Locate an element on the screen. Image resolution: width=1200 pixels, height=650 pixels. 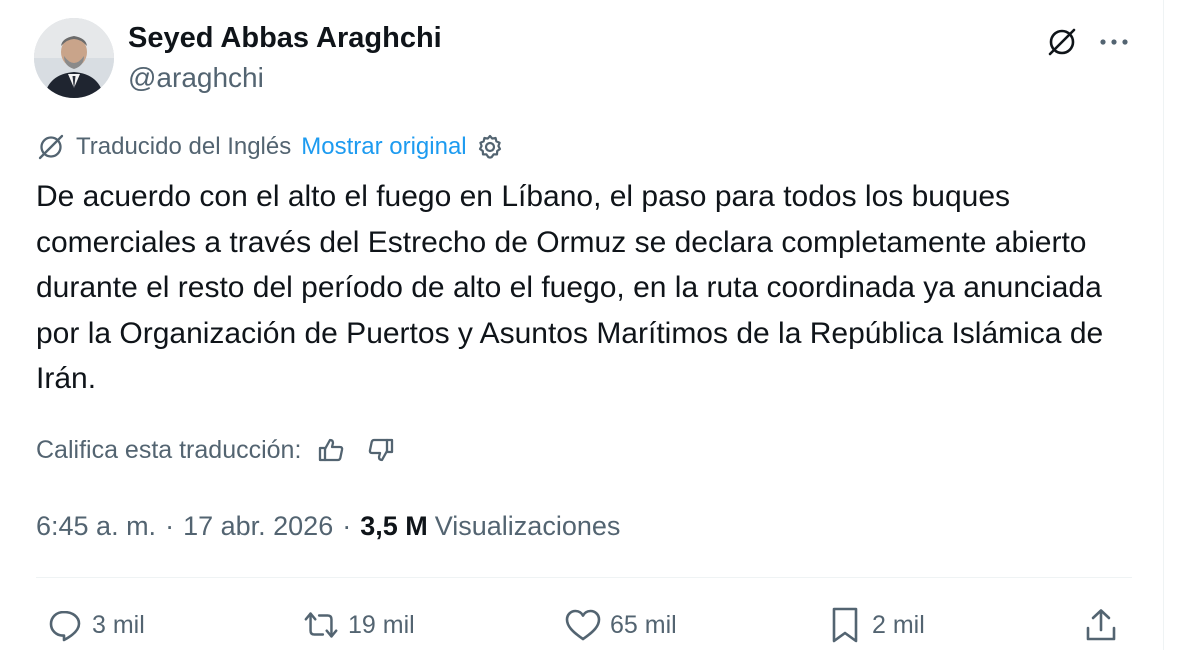
reply-count: 3 mil is located at coordinates (118, 624).